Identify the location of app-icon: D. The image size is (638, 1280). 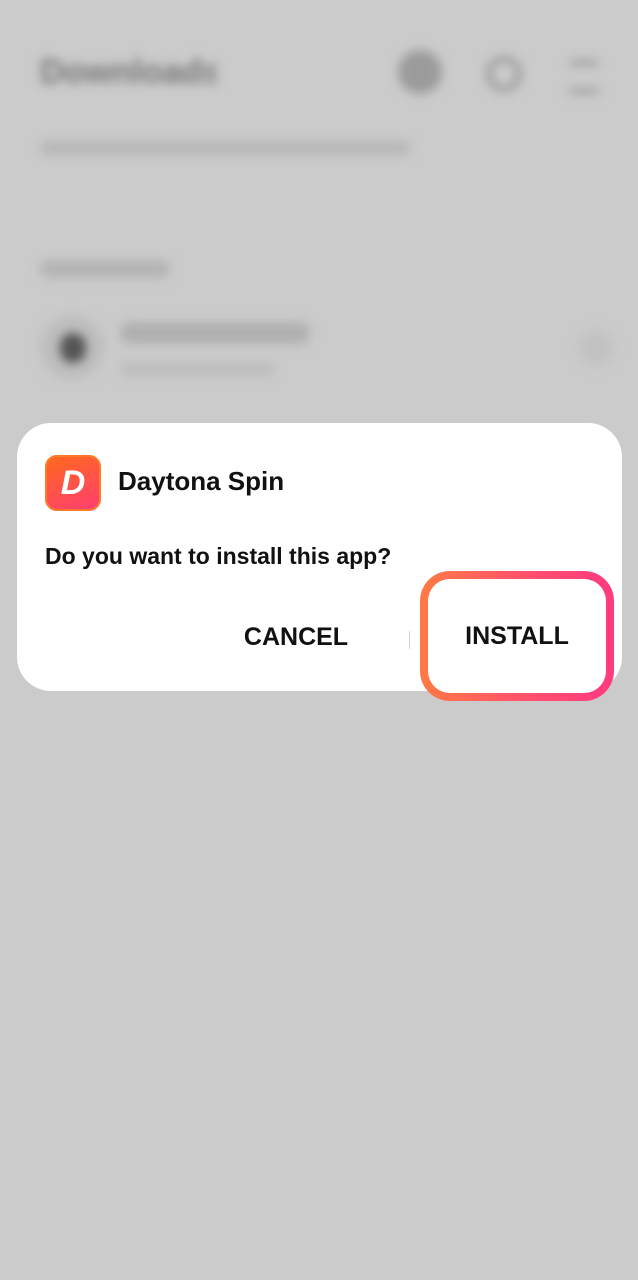
(73, 483).